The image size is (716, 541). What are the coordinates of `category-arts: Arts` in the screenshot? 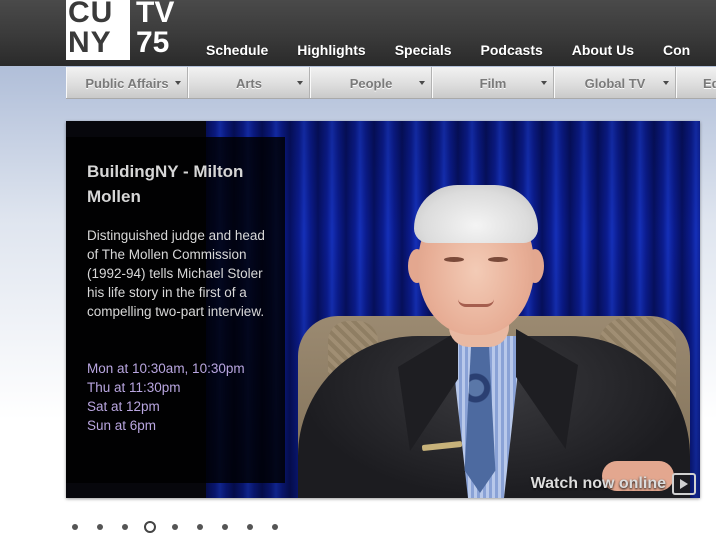 It's located at (249, 82).